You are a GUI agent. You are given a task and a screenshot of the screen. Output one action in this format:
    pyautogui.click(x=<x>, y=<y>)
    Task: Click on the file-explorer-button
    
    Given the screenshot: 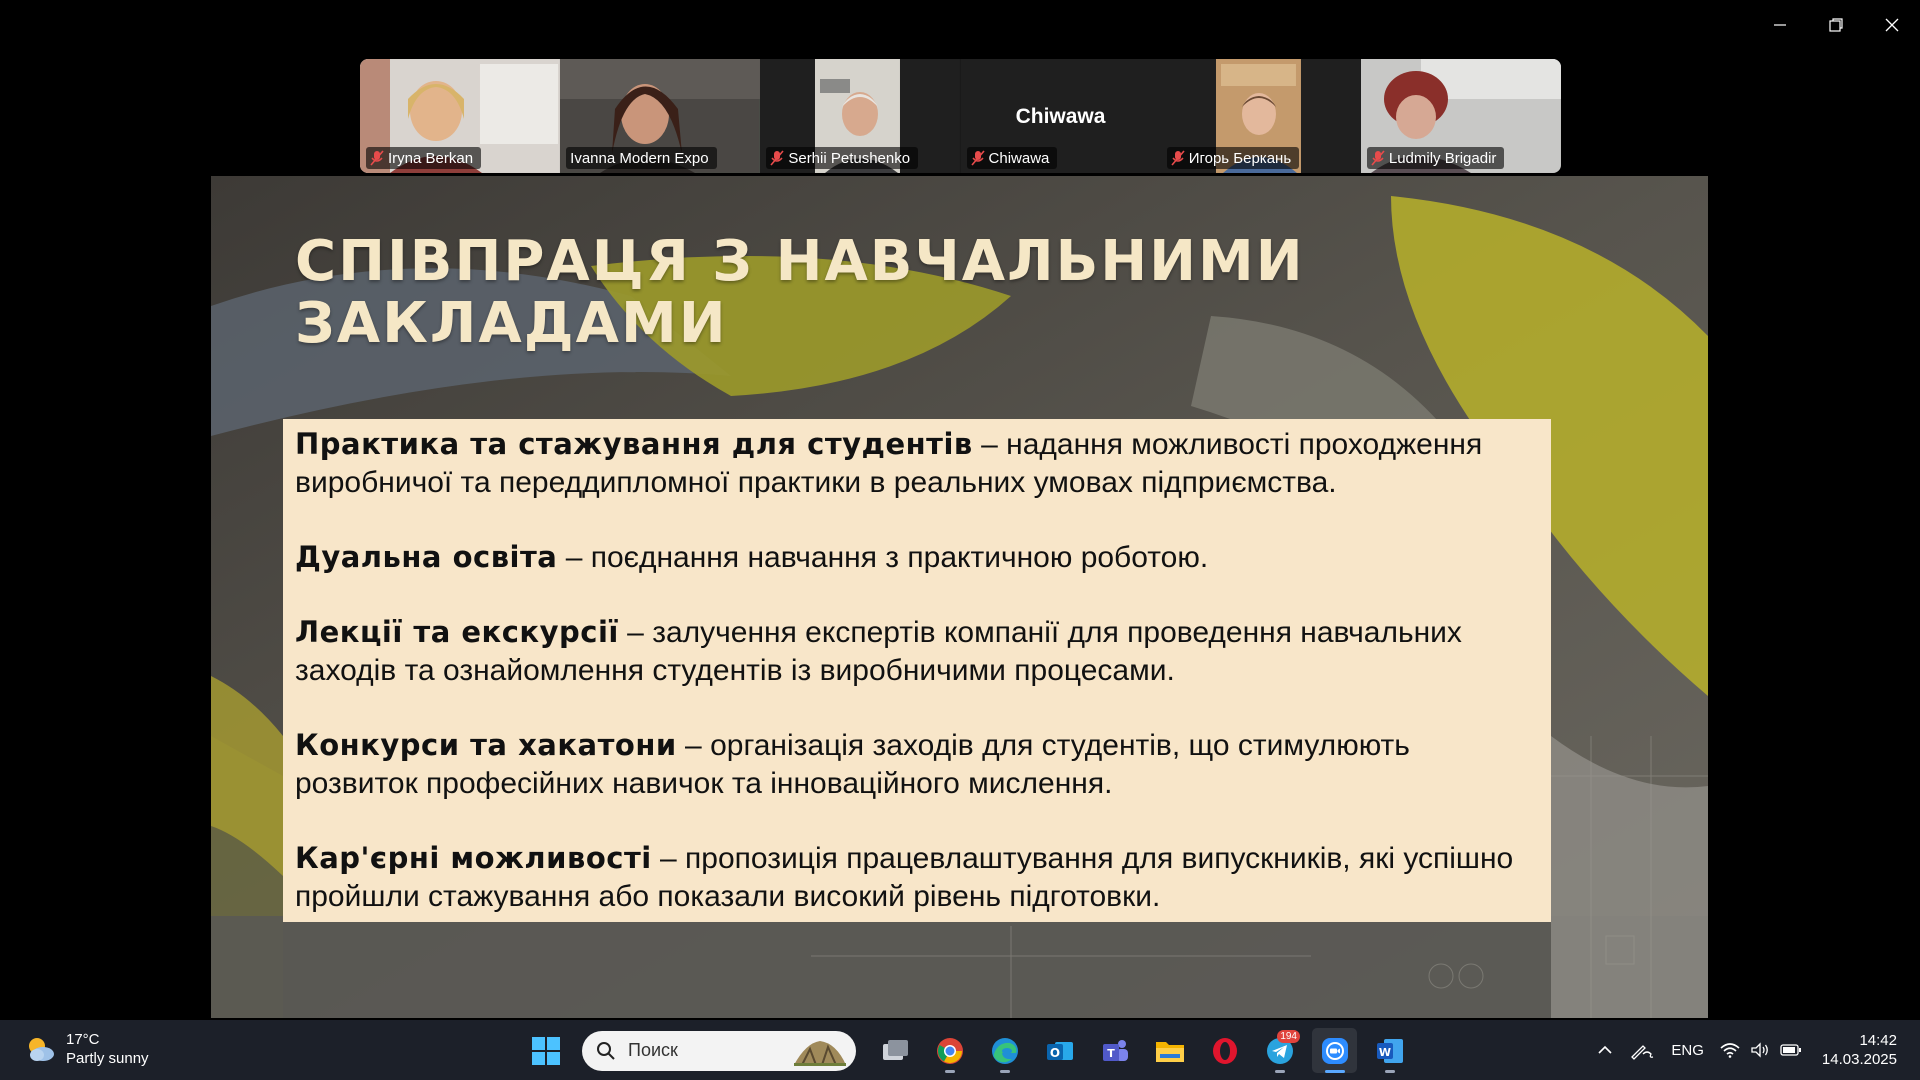 What is the action you would take?
    pyautogui.click(x=1169, y=1050)
    